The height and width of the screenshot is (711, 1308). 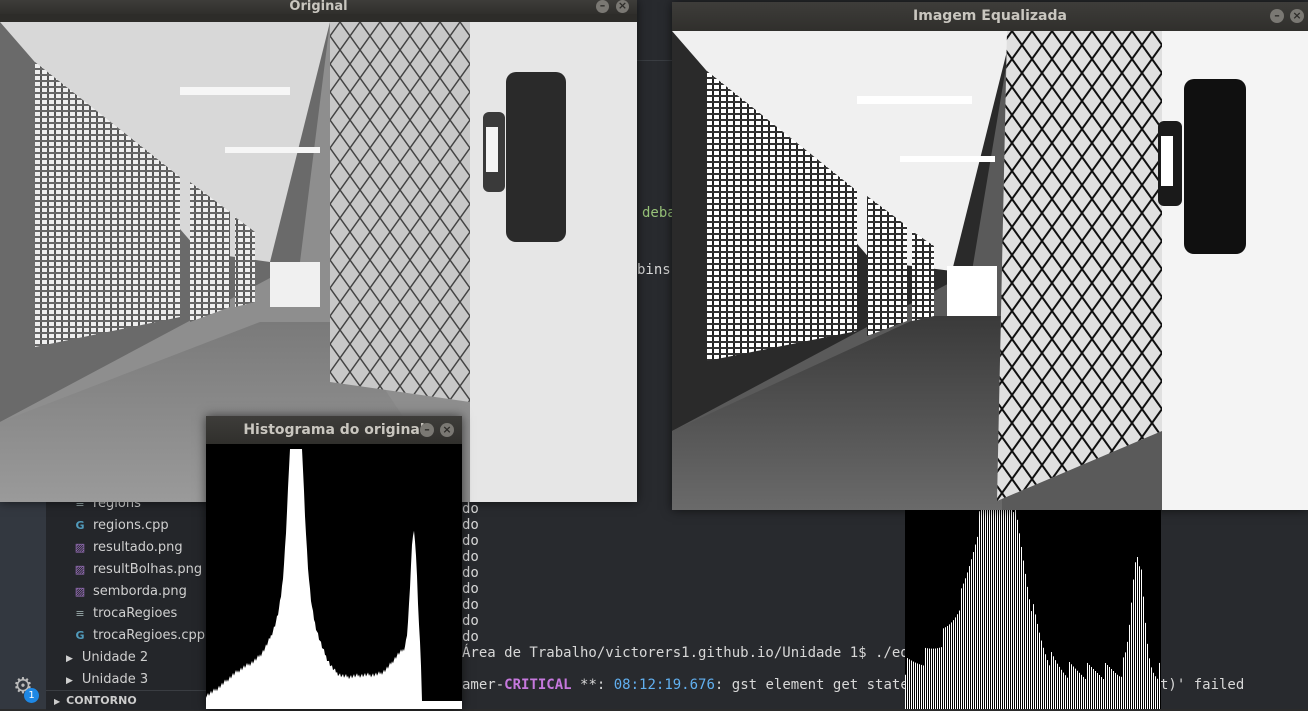 I want to click on histogram-window: Histograma do original – ×, so click(x=334, y=562).